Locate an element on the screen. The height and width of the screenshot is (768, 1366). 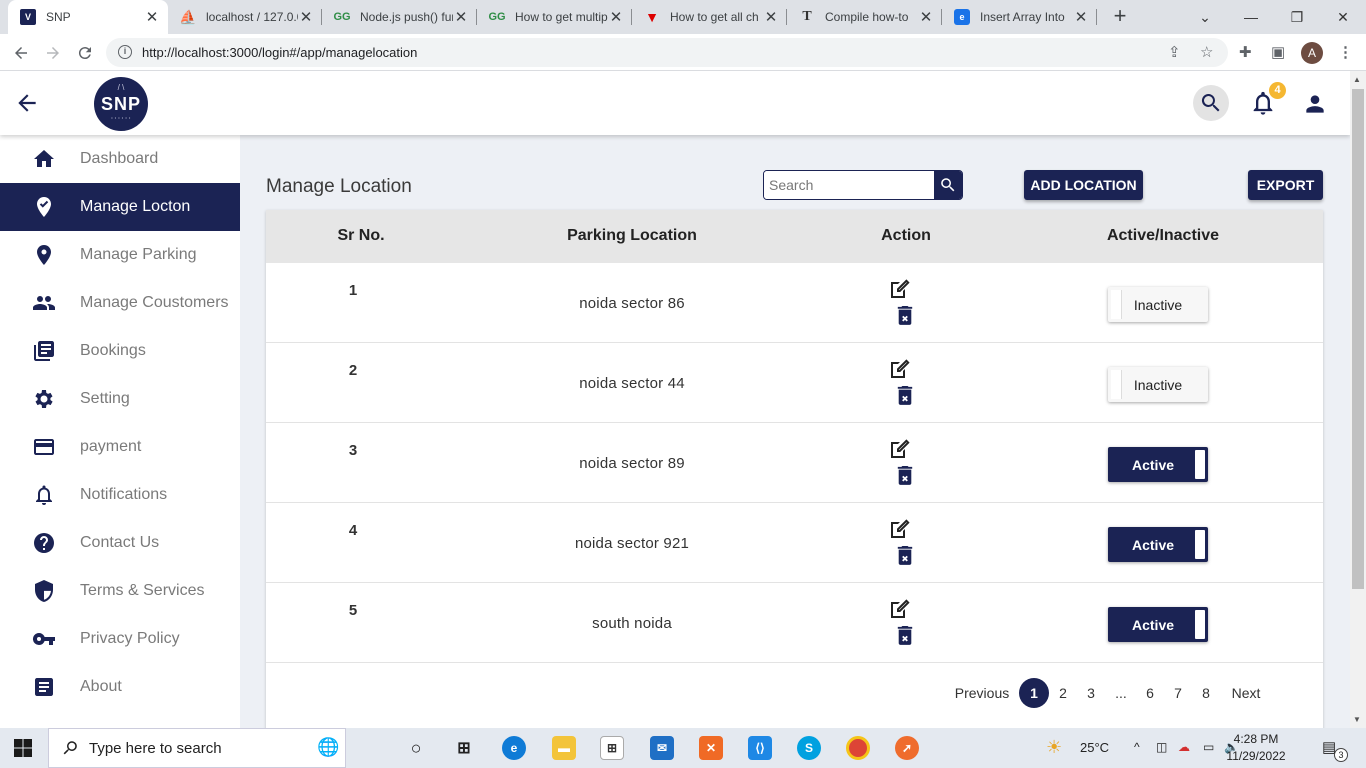
extensions-puzzle-icon: ✚ is located at coordinates (1245, 52).